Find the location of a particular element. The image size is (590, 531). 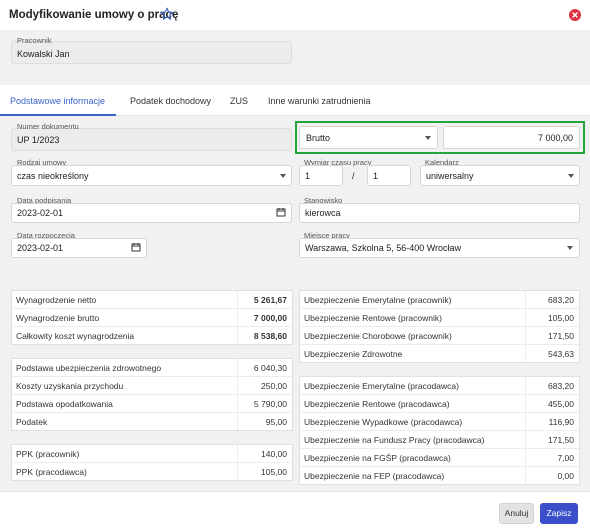

document-number-label: Numer dokumentu is located at coordinates (48, 126).